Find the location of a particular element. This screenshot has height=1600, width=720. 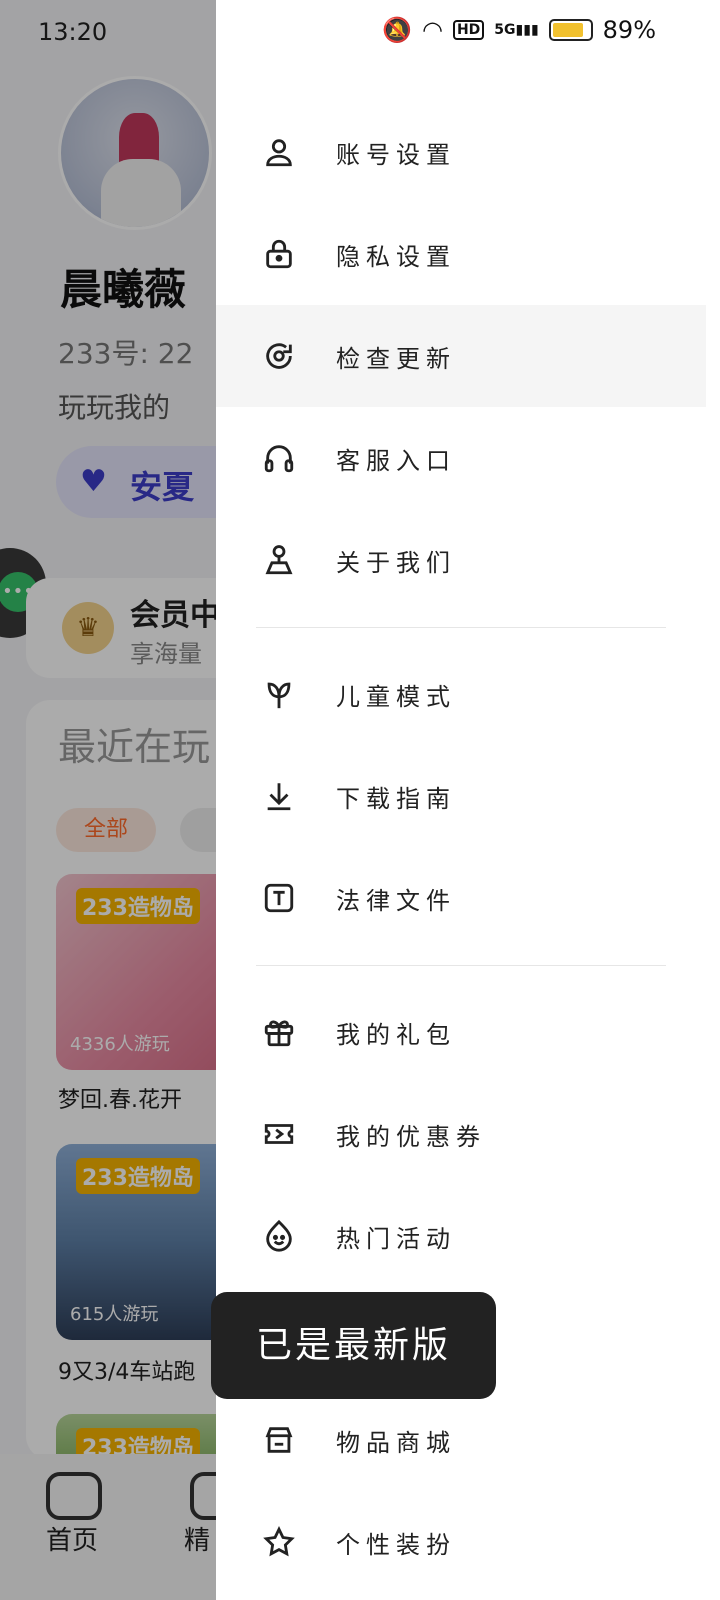

battery-icon is located at coordinates (570, 30).